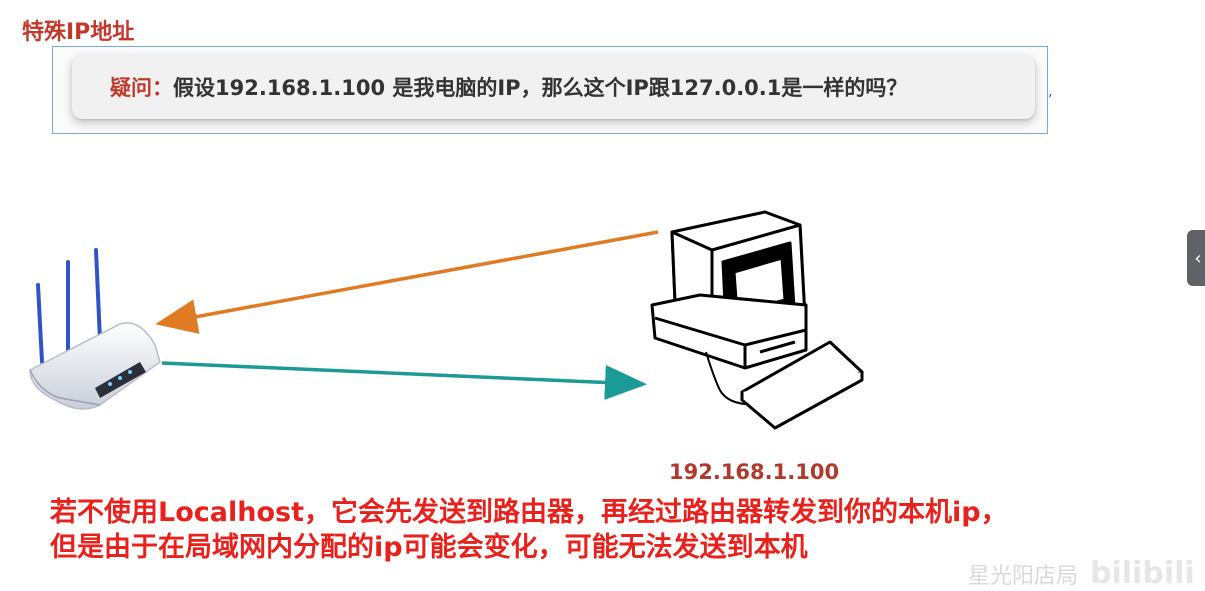 Image resolution: width=1205 pixels, height=591 pixels. Describe the element at coordinates (407, 282) in the screenshot. I see `arrow-to-router` at that location.